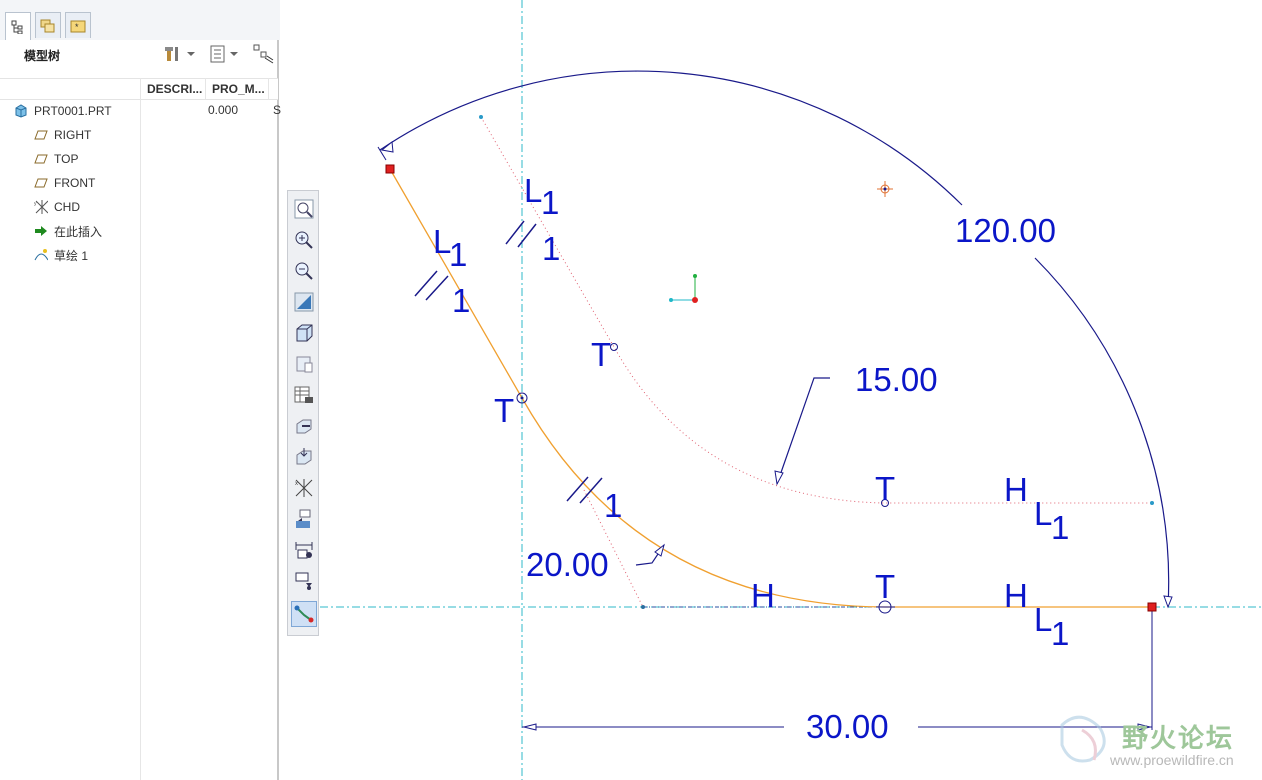 The image size is (1262, 780). Describe the element at coordinates (671, 138) in the screenshot. I see `angle-arc-upper` at that location.